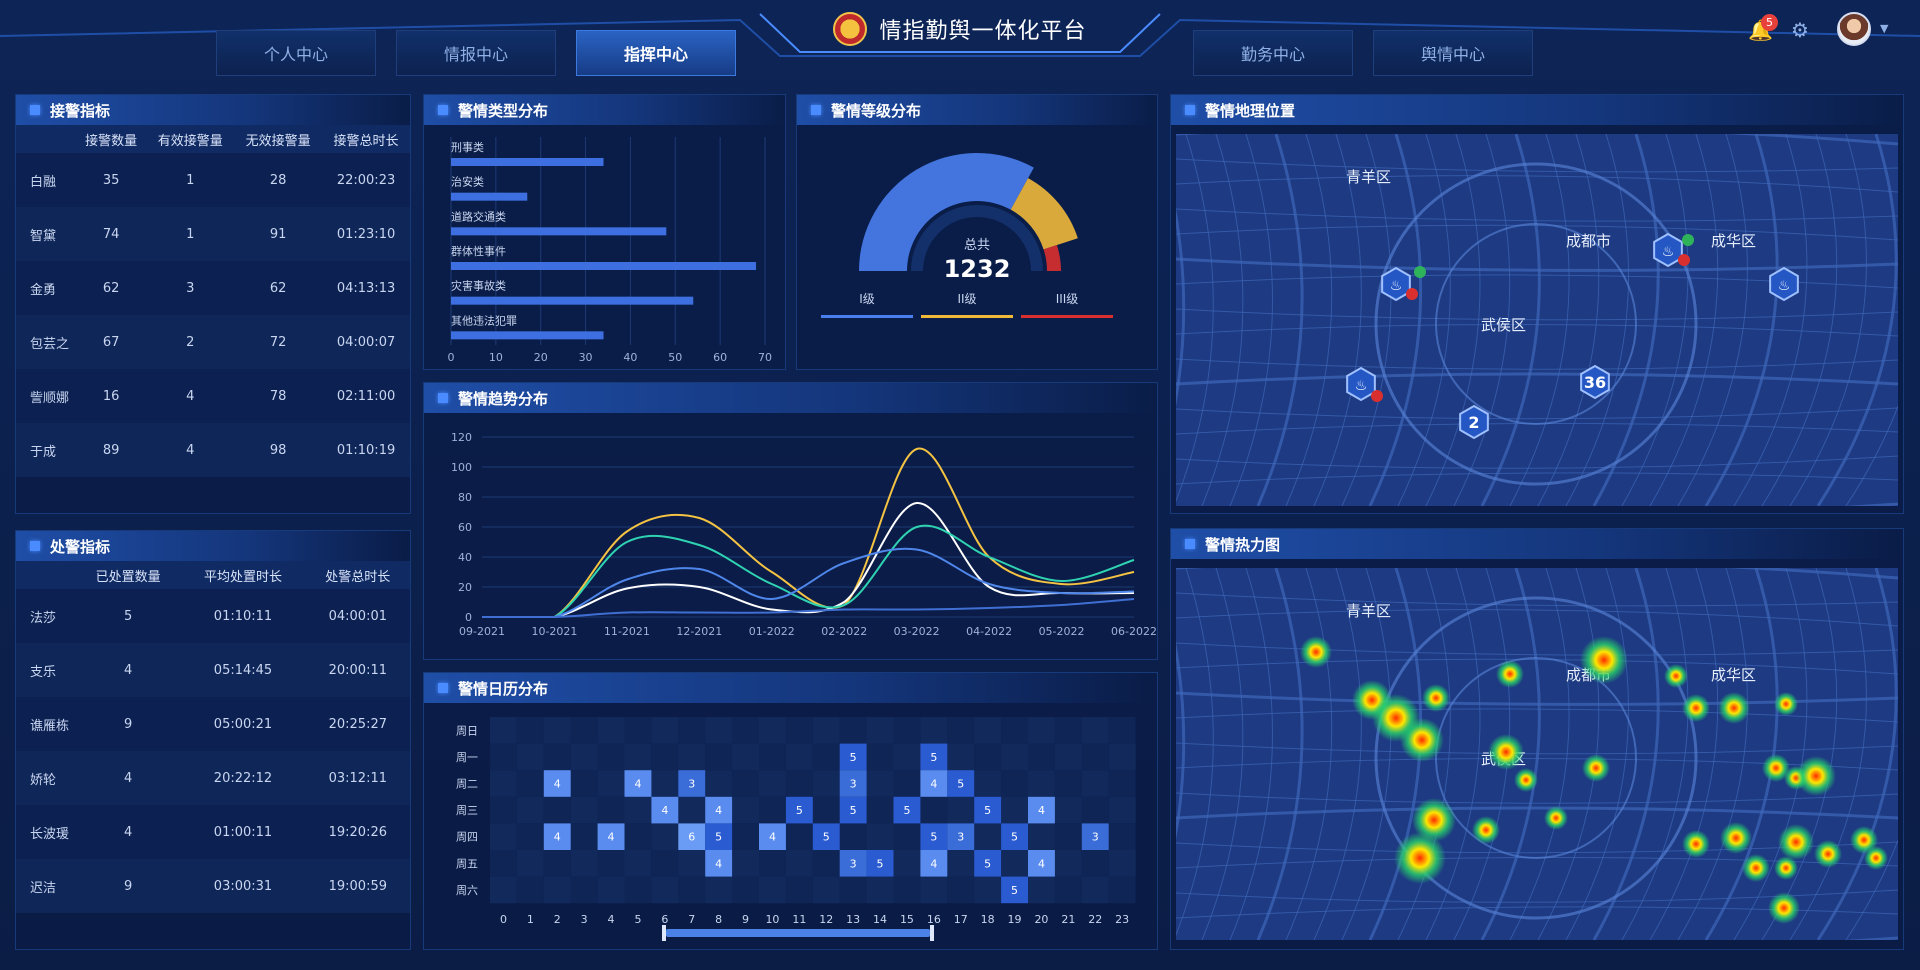  Describe the element at coordinates (213, 396) in the screenshot. I see `table-row: 訾顺娜 16 4 78 02:11:00` at that location.